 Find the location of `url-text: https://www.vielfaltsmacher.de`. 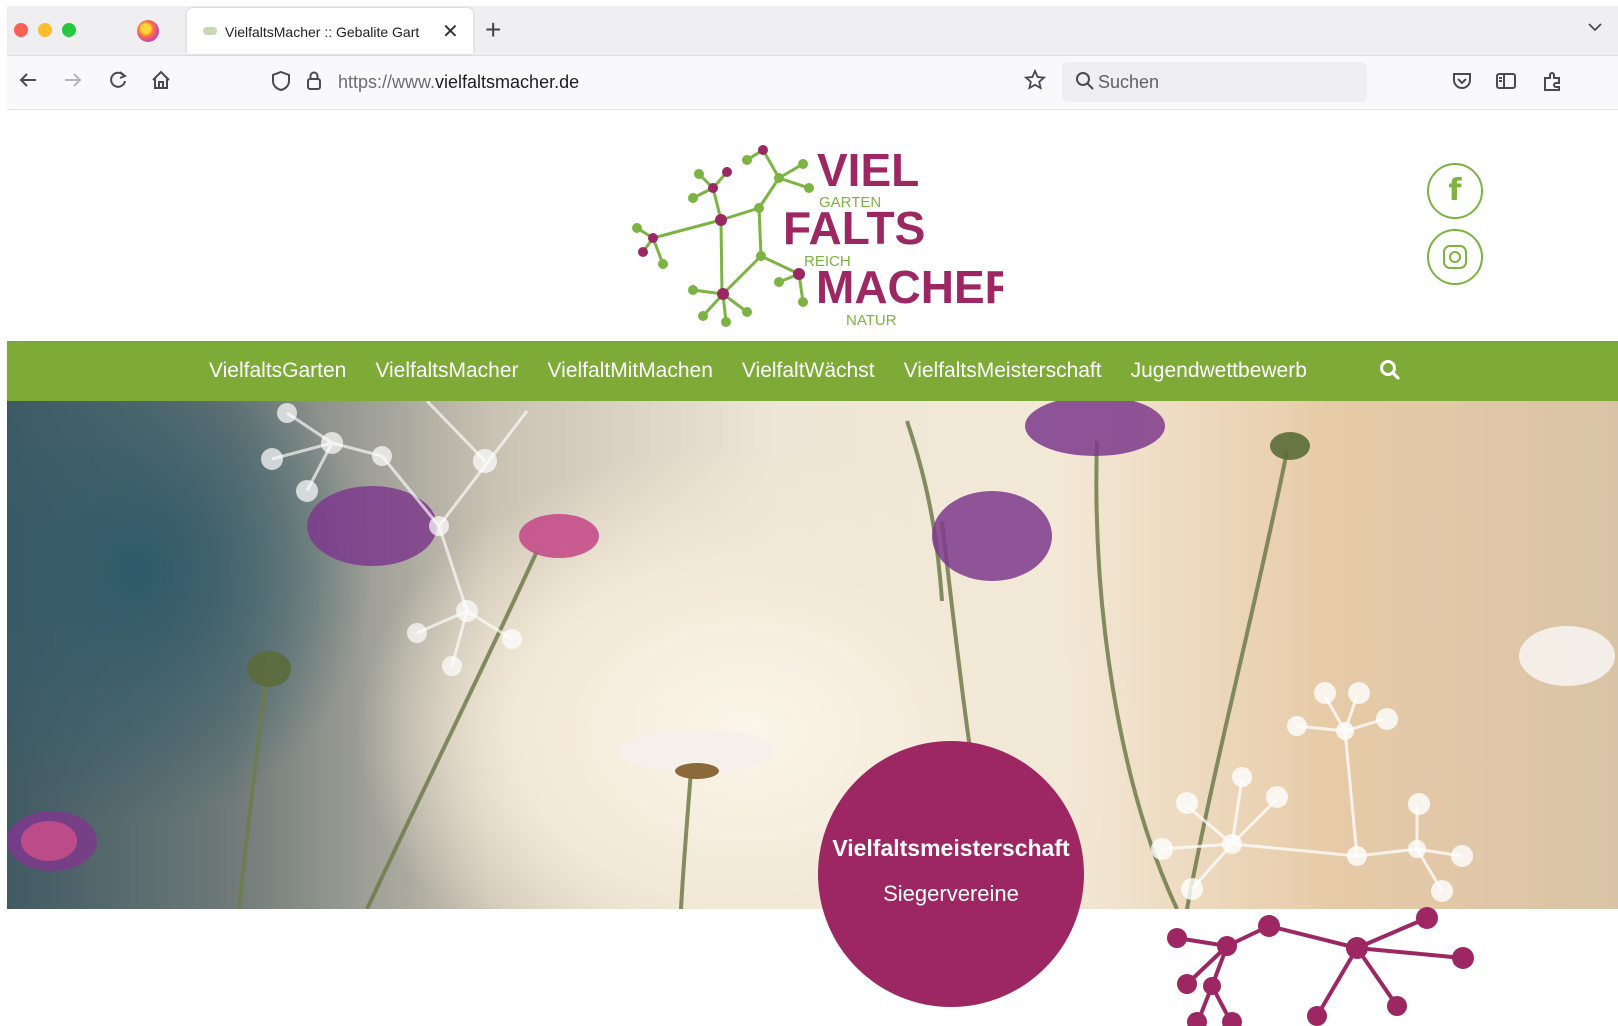

url-text: https://www.vielfaltsmacher.de is located at coordinates (458, 82).